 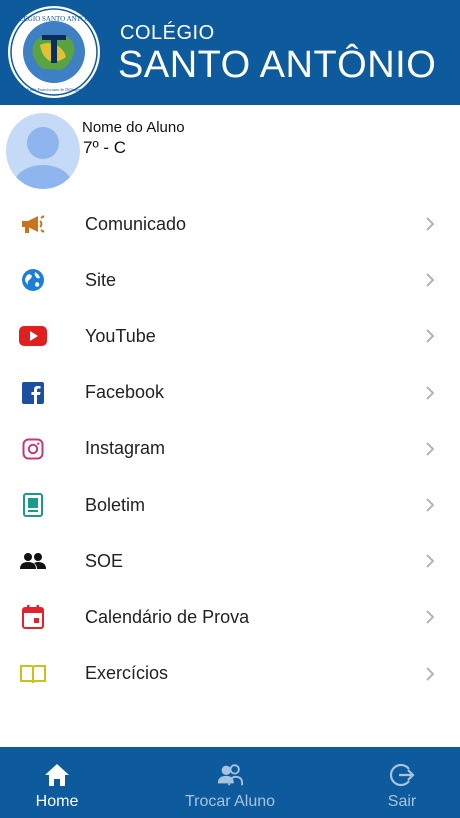 What do you see at coordinates (402, 775) in the screenshot?
I see `logout-icon` at bounding box center [402, 775].